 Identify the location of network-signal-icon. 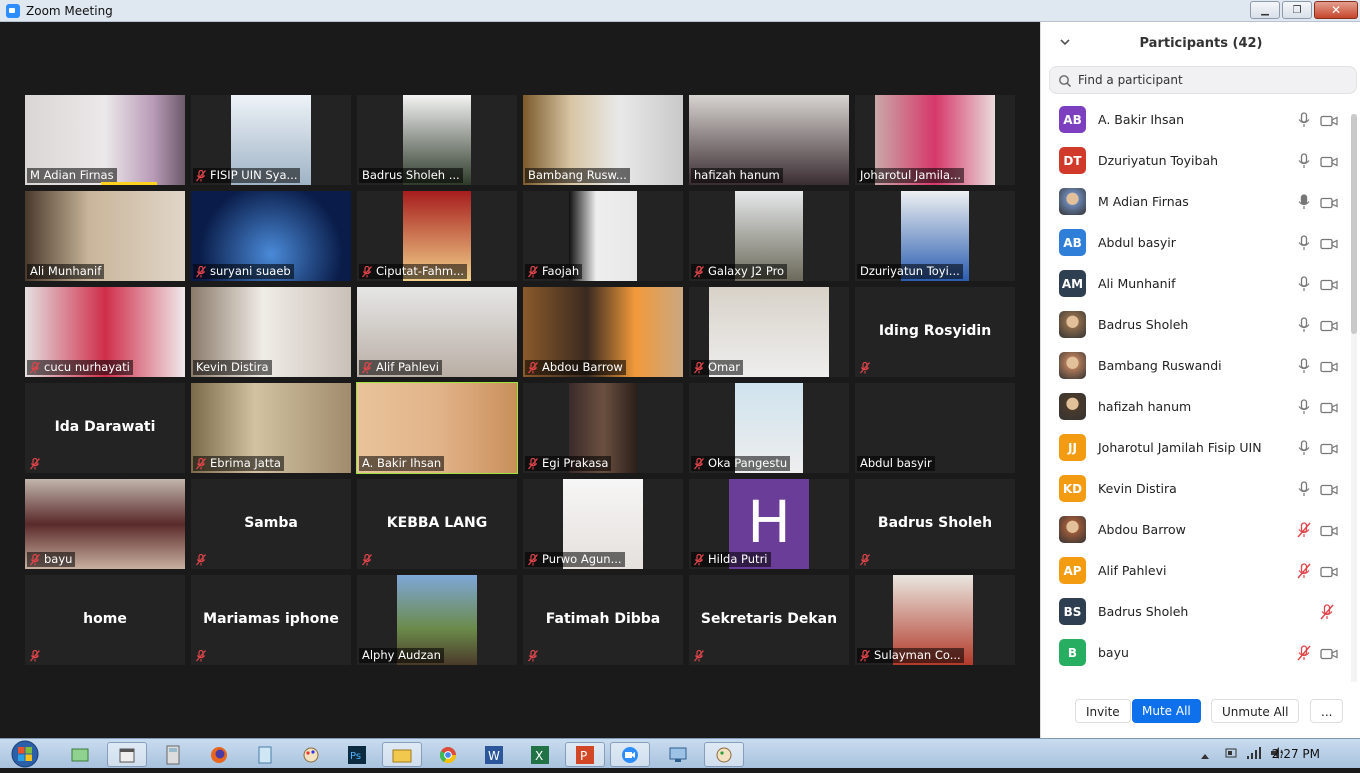
(1254, 754).